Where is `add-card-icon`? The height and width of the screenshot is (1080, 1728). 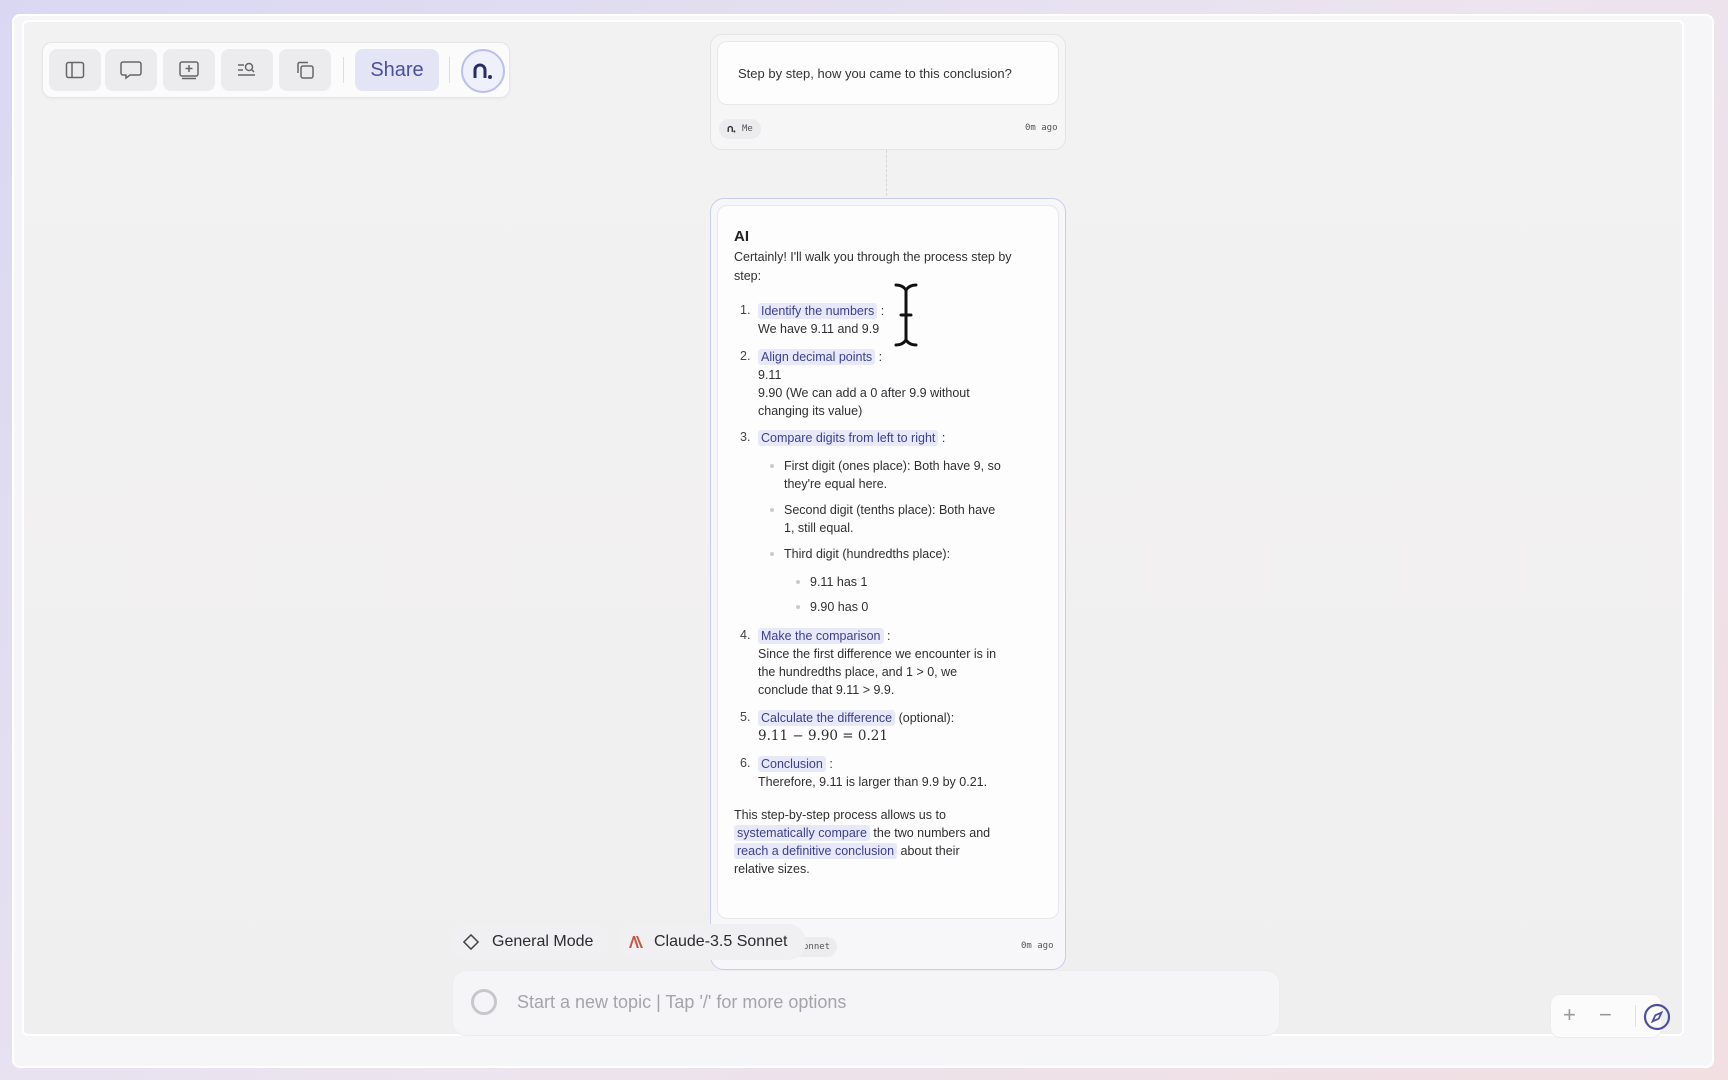 add-card-icon is located at coordinates (189, 70).